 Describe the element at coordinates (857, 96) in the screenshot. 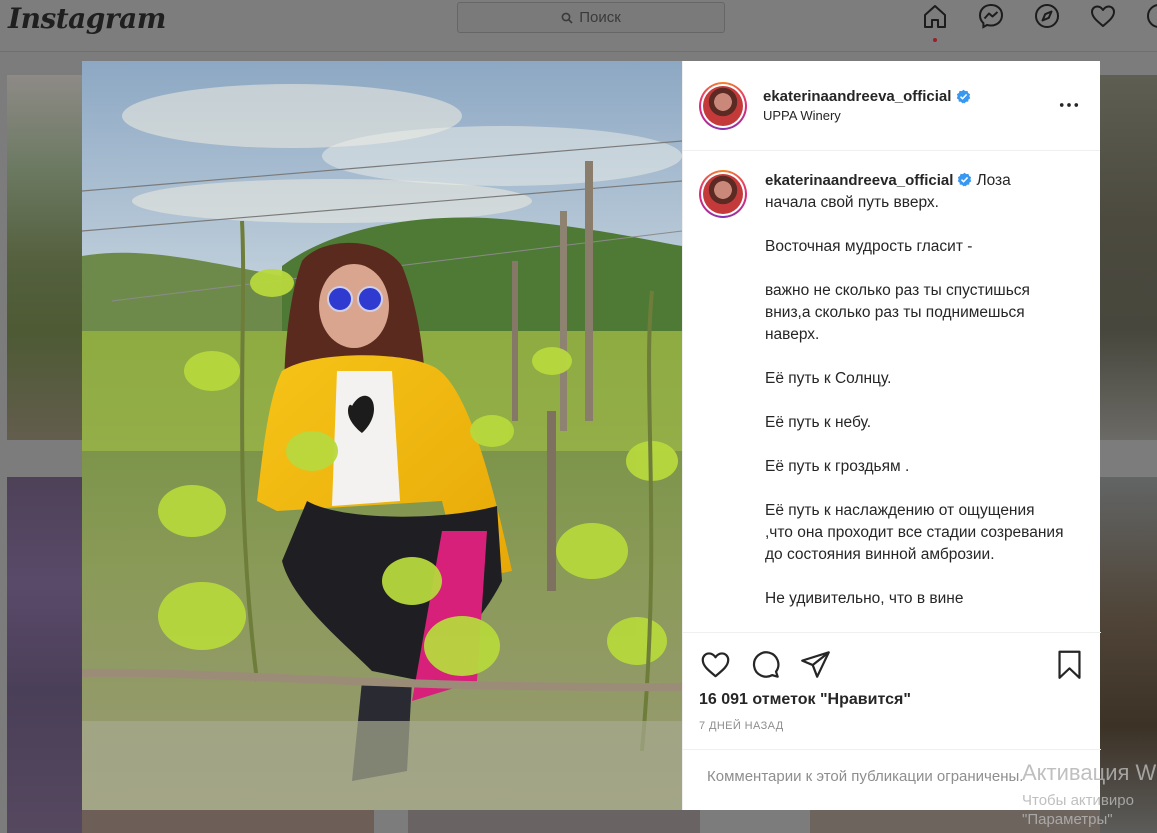

I see `username-link: ekaterinaandreeva_official` at that location.